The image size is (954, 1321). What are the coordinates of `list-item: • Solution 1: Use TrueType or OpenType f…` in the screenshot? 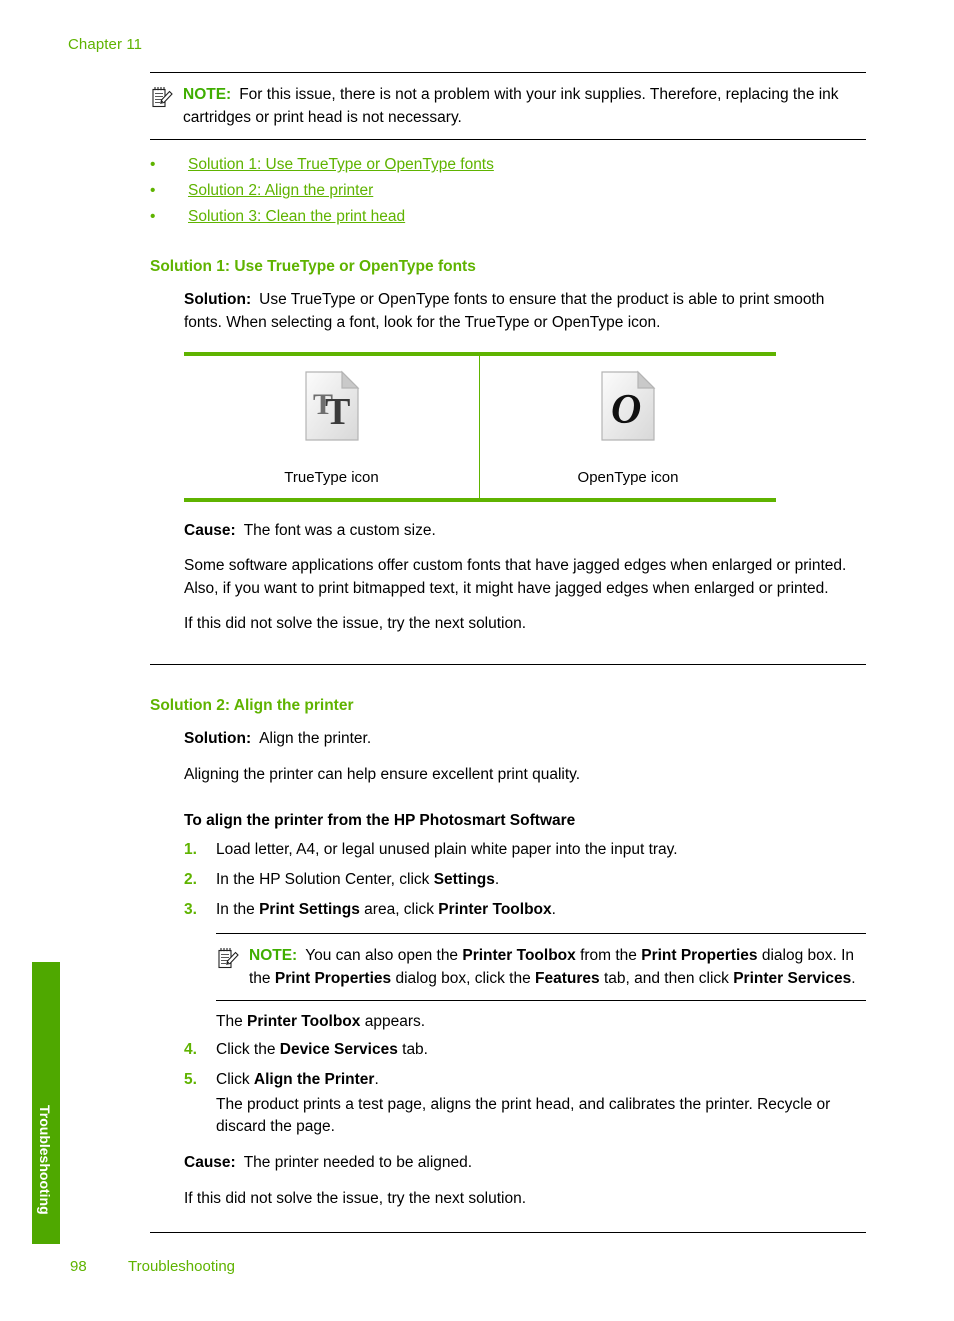 It's located at (508, 165).